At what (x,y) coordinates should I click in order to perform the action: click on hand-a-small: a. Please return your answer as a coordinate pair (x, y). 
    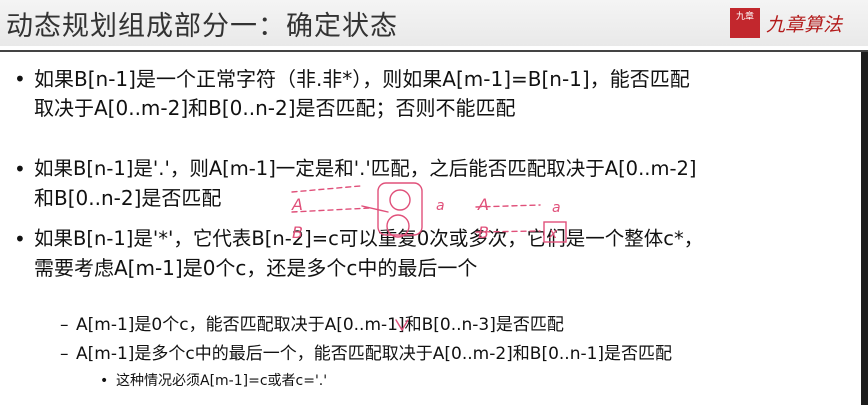
    Looking at the image, I should click on (440, 206).